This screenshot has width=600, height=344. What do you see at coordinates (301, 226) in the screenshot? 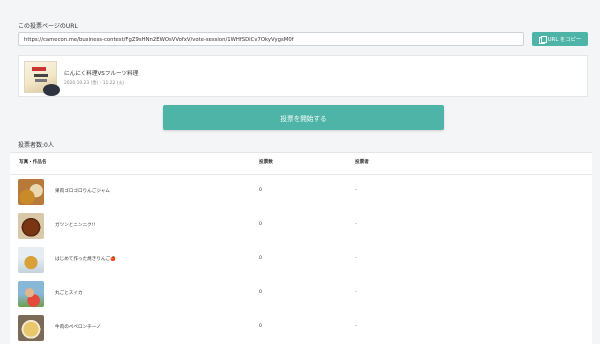
I see `table-row: ガツンとニンニク!! 0 -` at bounding box center [301, 226].